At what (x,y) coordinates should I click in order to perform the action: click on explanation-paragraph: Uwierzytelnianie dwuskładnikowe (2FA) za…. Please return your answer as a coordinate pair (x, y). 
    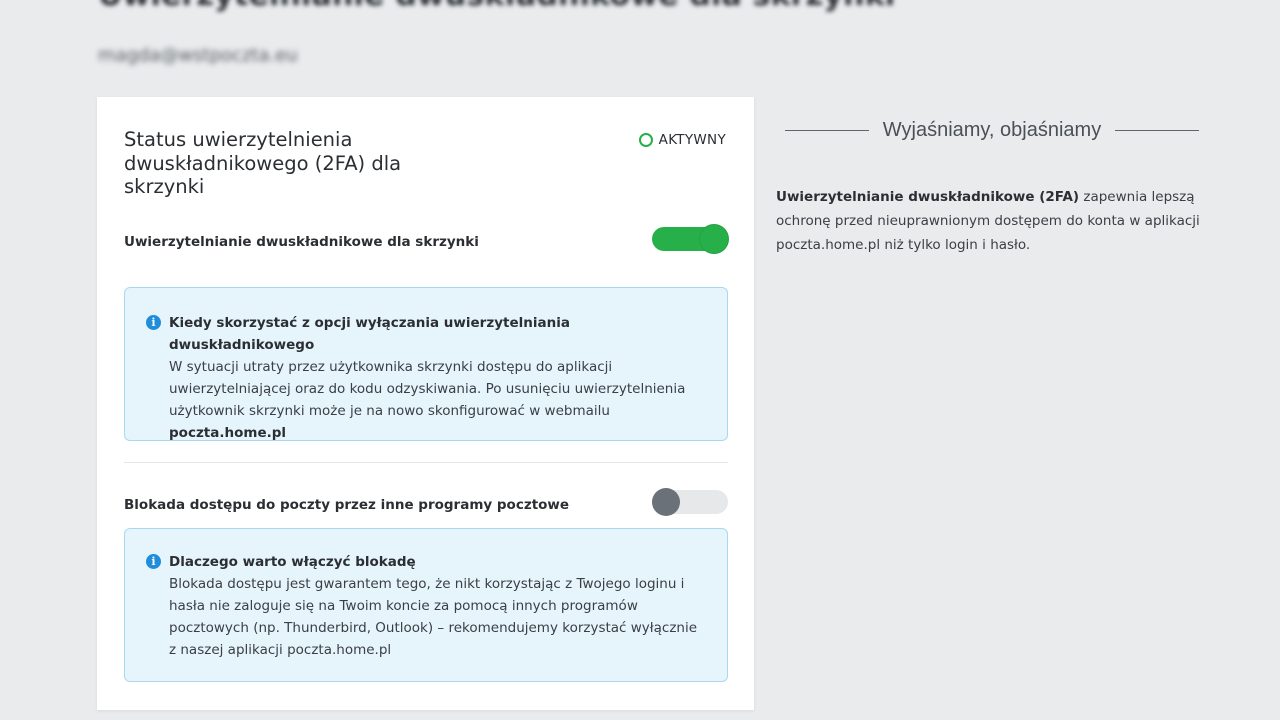
    Looking at the image, I should click on (991, 221).